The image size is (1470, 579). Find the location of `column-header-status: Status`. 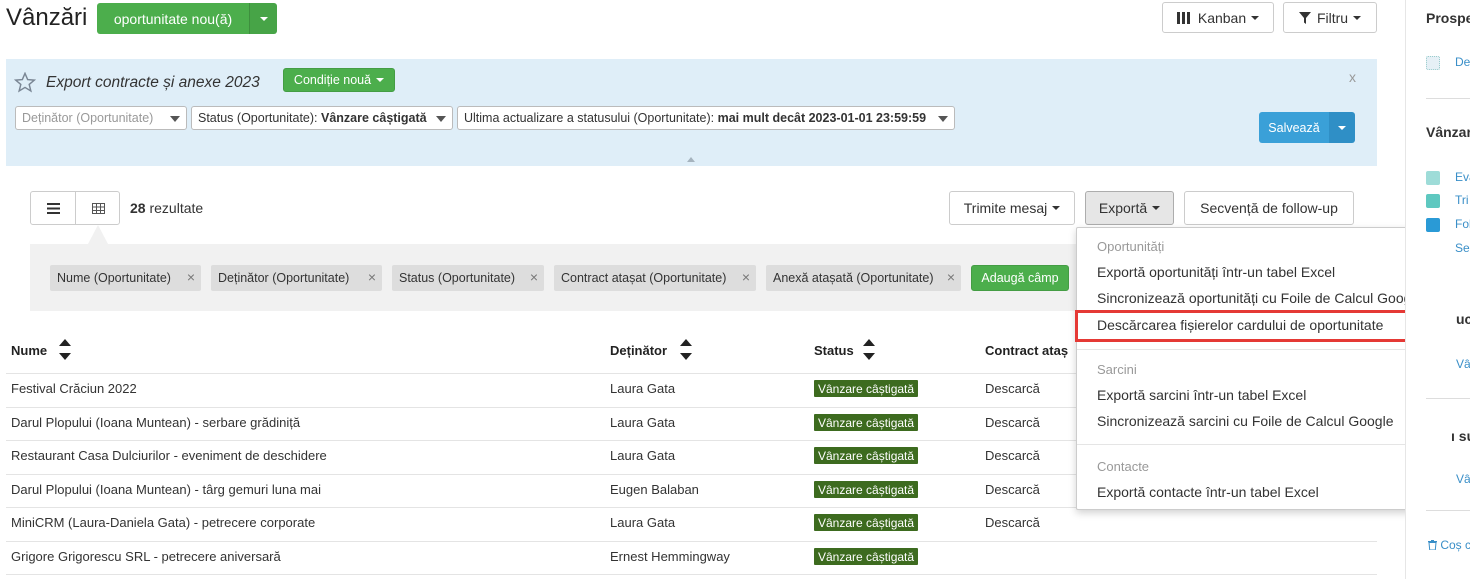

column-header-status: Status is located at coordinates (834, 350).